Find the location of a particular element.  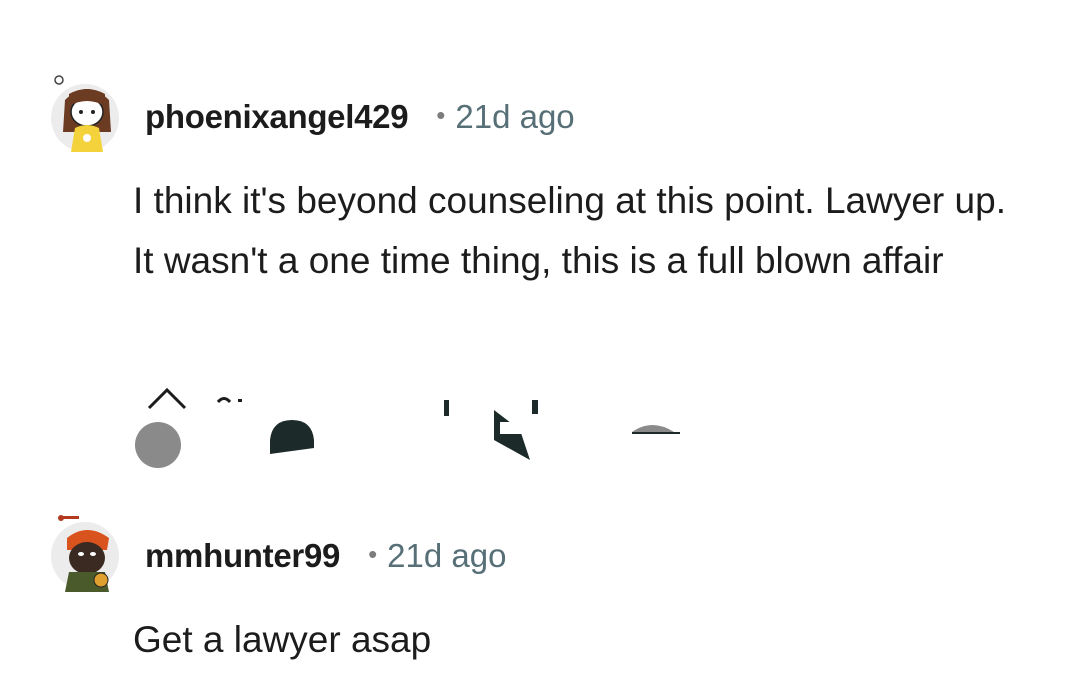

upvote-icon is located at coordinates (167, 398).